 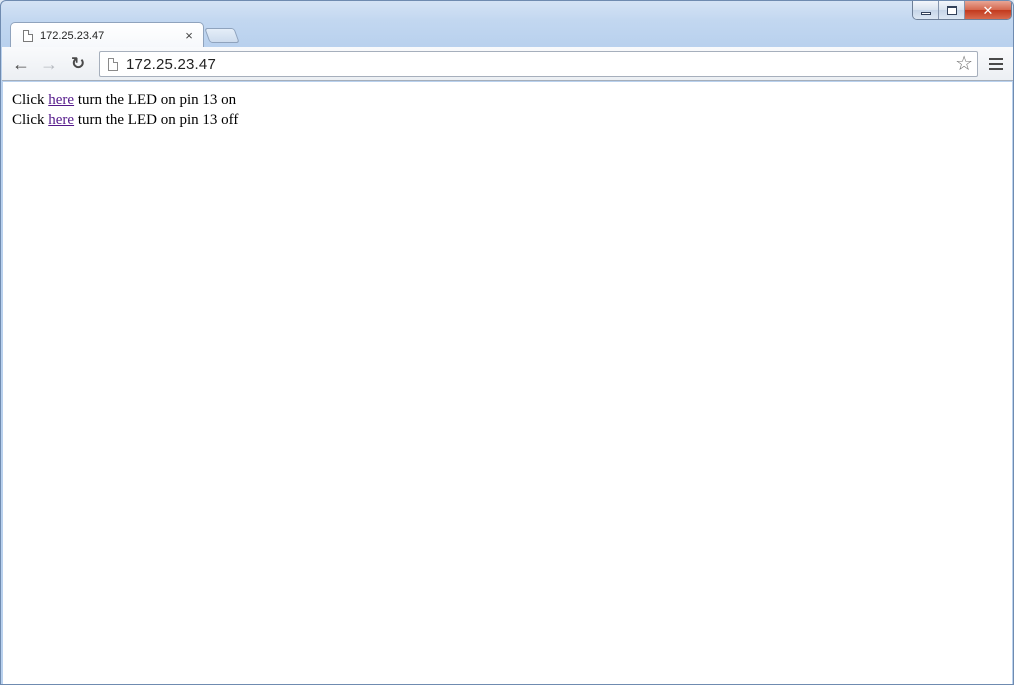 What do you see at coordinates (61, 120) in the screenshot?
I see `led-off-link: here` at bounding box center [61, 120].